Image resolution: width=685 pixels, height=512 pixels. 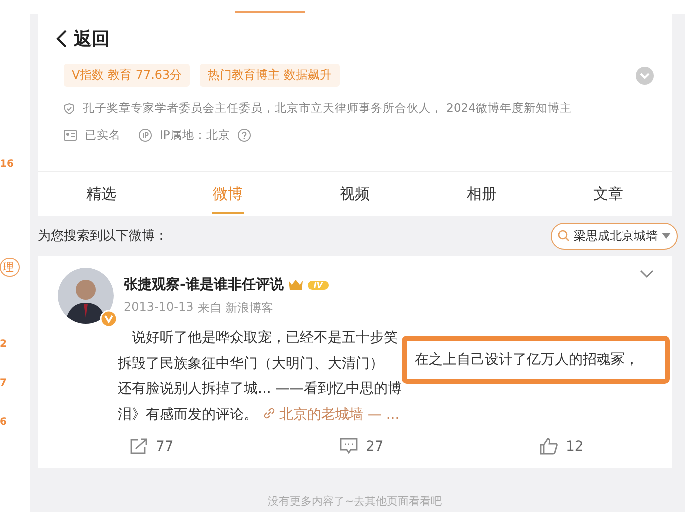 What do you see at coordinates (666, 236) in the screenshot?
I see `dropdown-caret-icon` at bounding box center [666, 236].